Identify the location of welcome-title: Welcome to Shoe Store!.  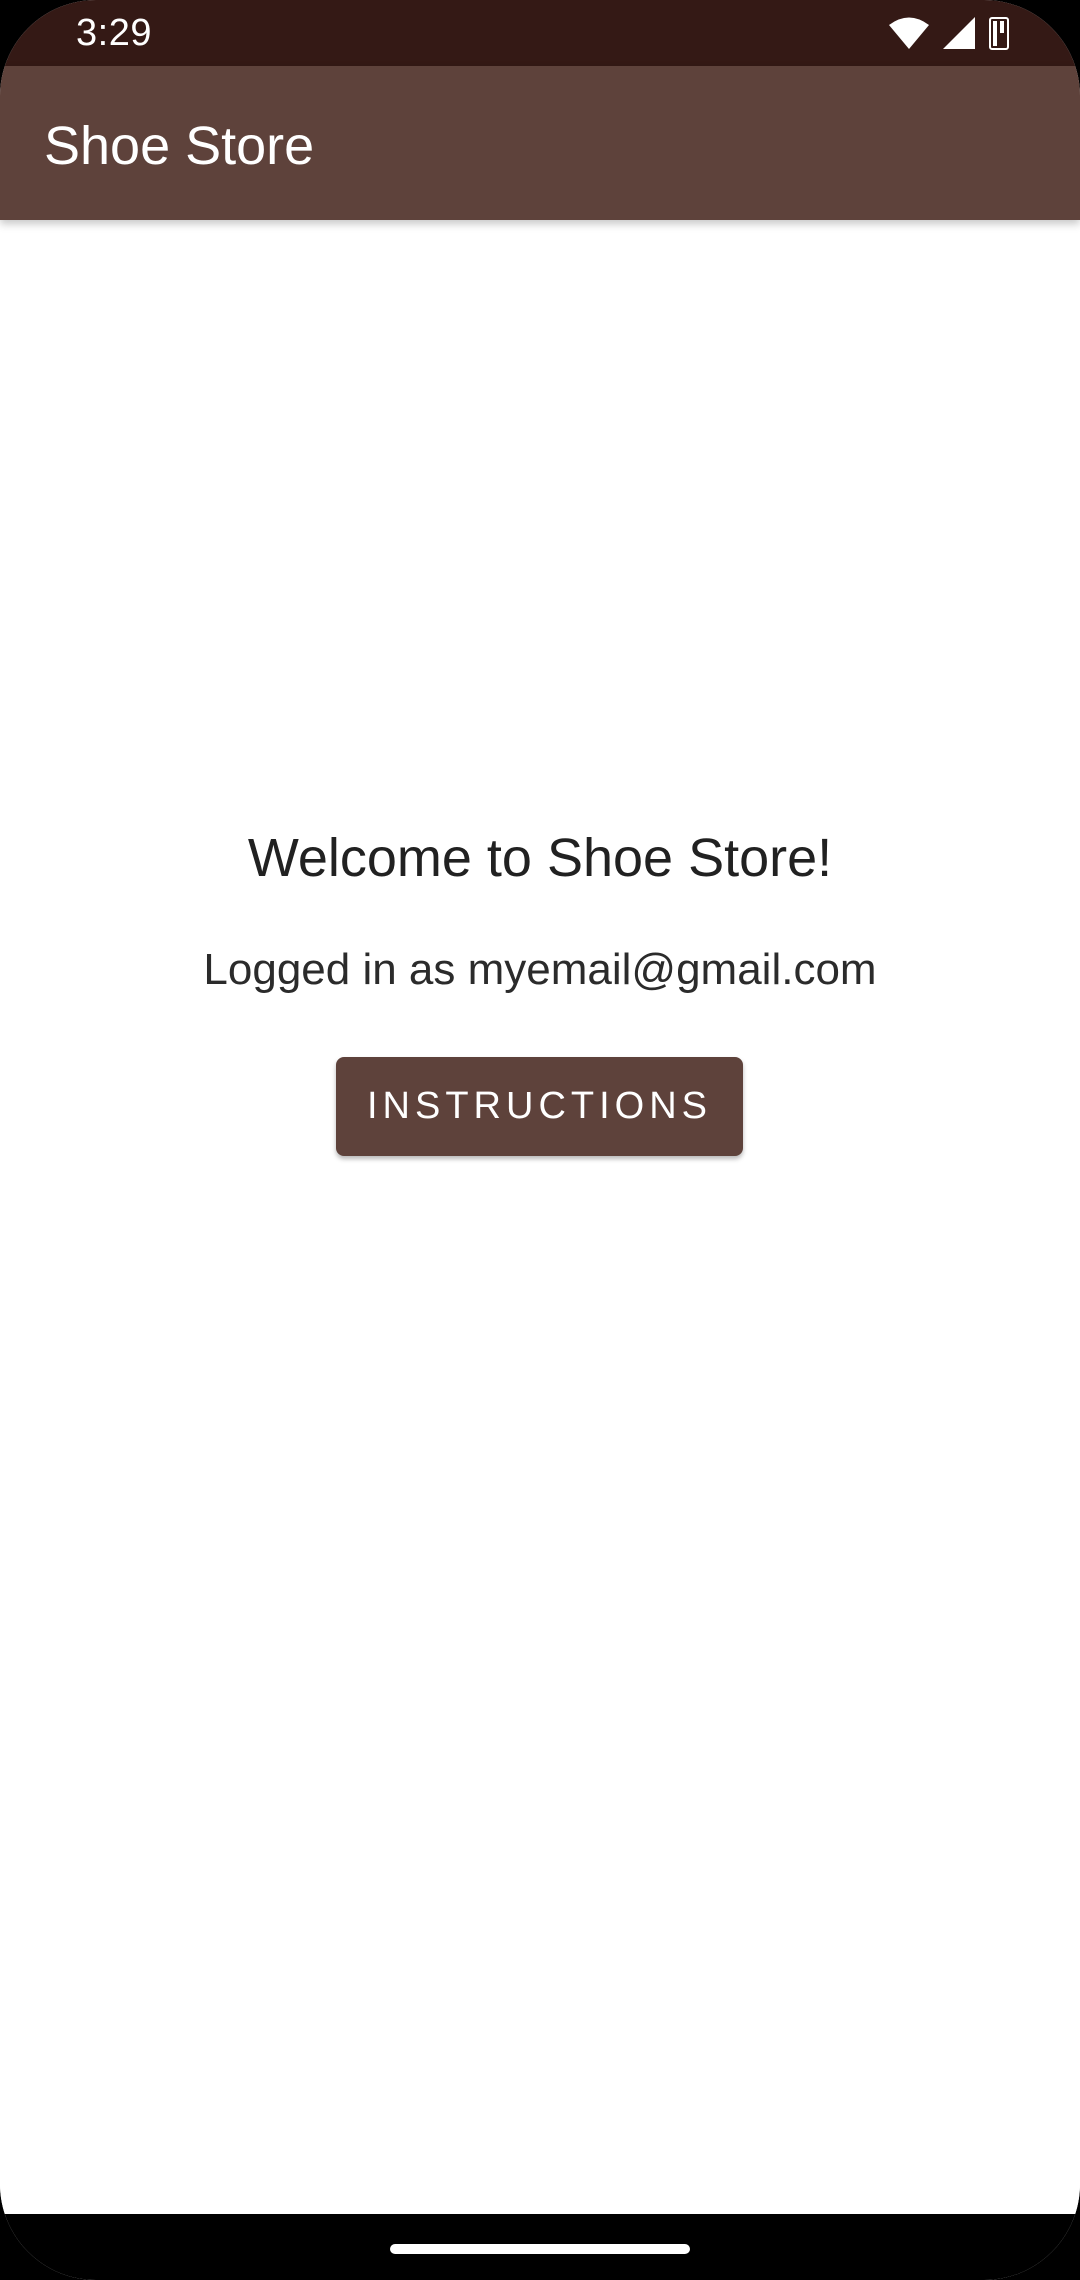
(540, 858).